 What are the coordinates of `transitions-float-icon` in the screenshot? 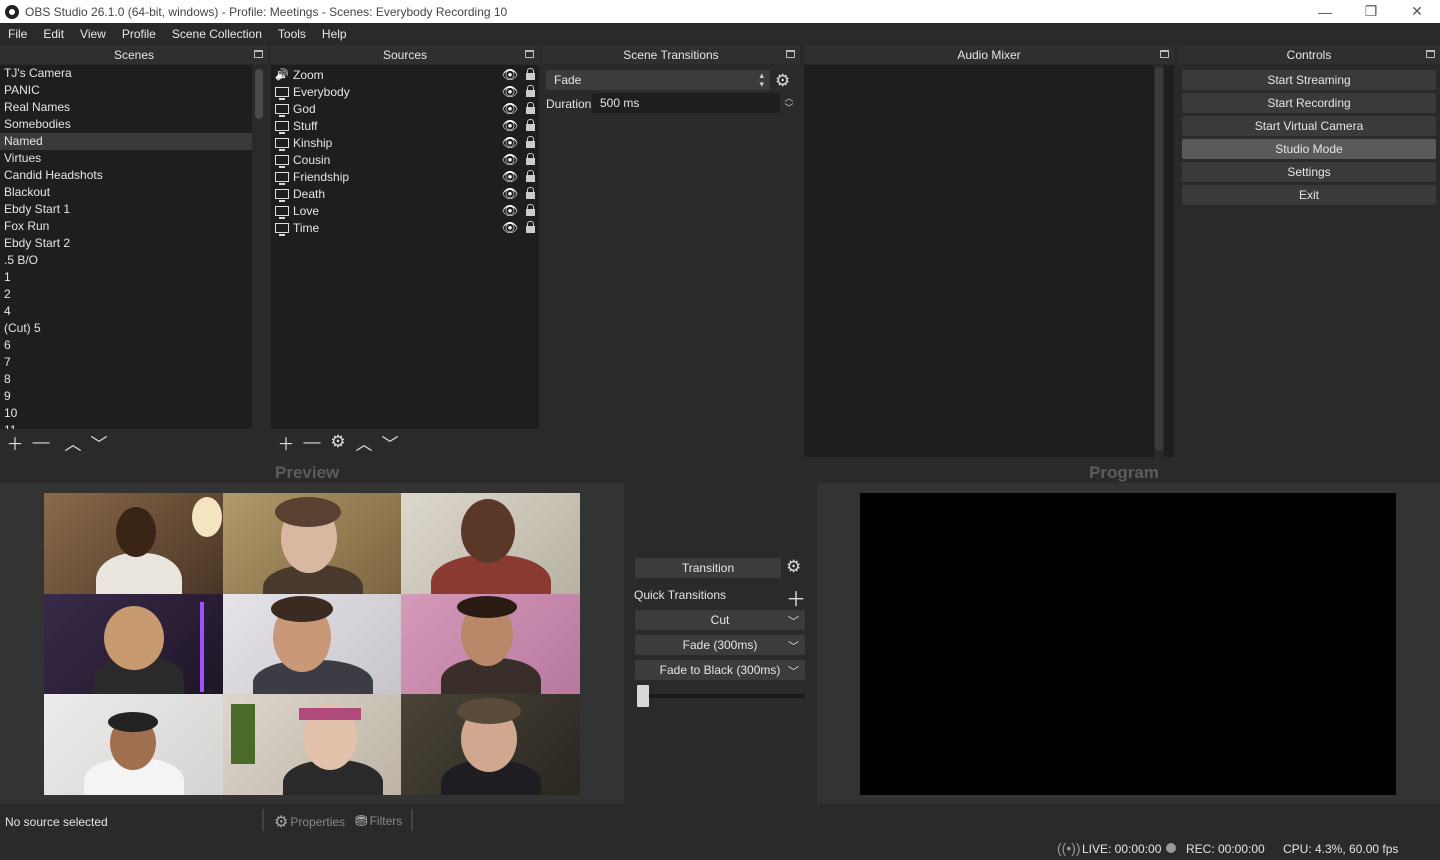 It's located at (790, 54).